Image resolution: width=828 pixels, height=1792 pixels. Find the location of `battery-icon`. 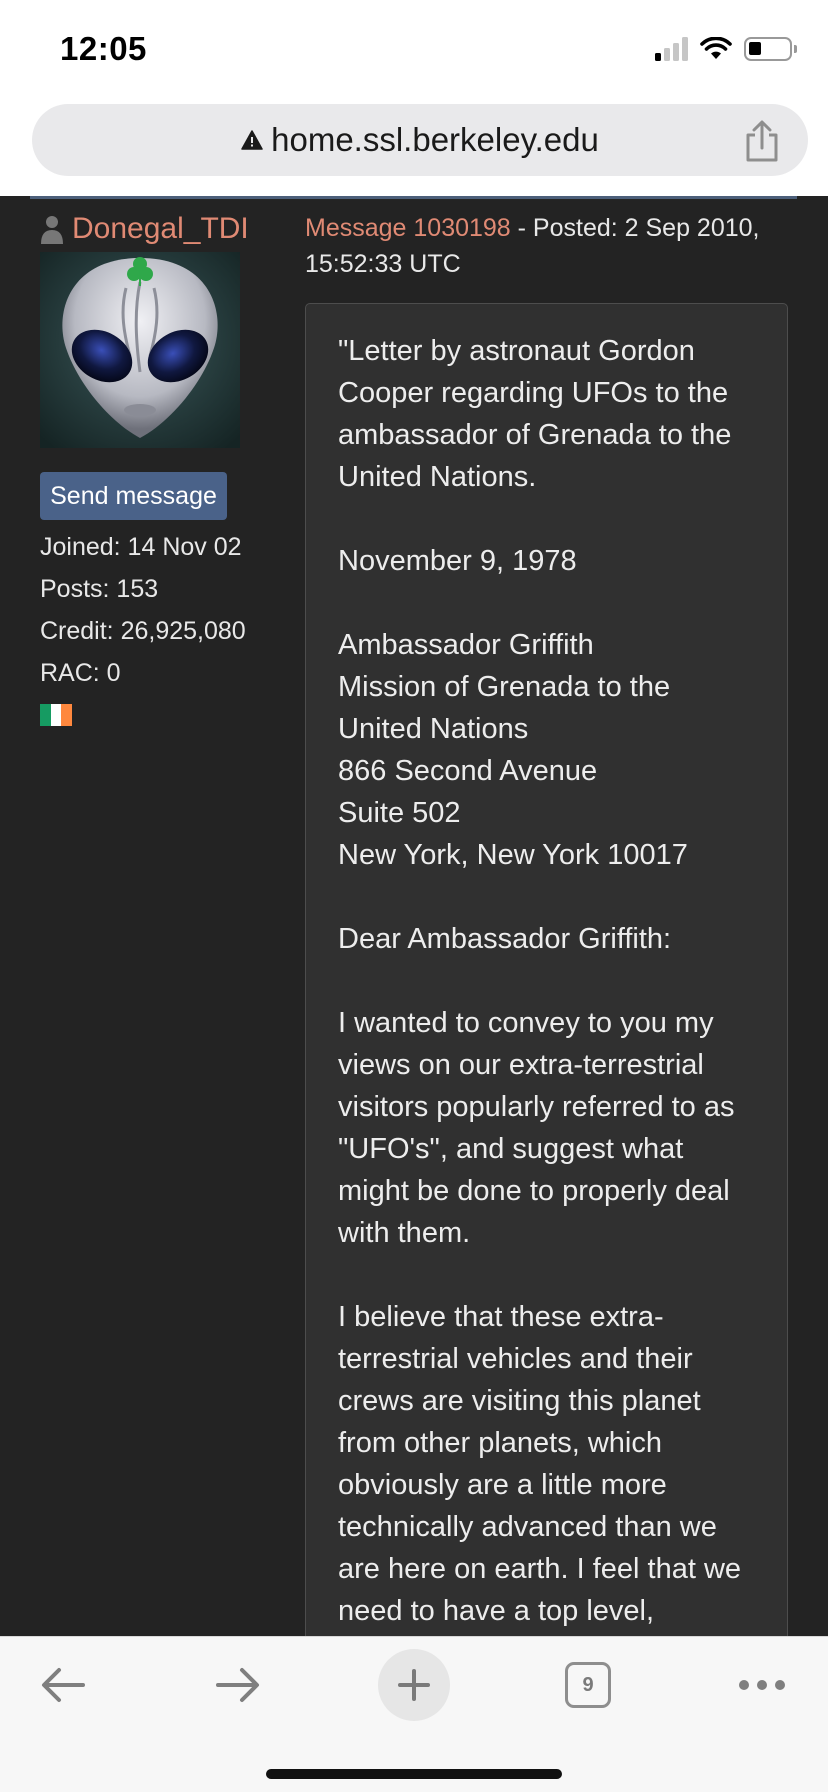

battery-icon is located at coordinates (770, 49).